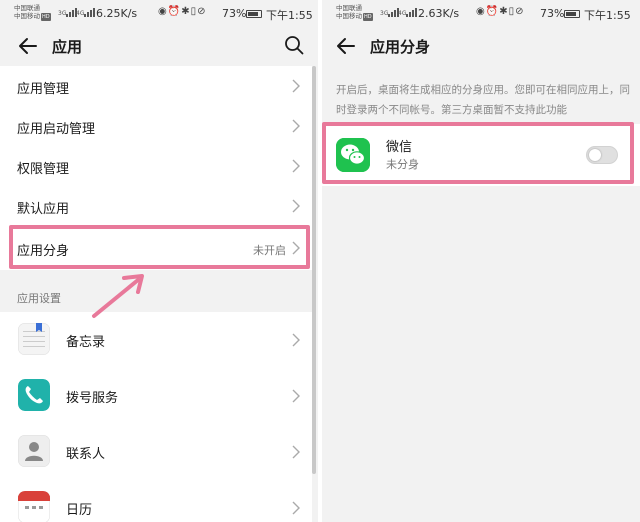  I want to click on menu-item-label: 应用分身, so click(43, 251).